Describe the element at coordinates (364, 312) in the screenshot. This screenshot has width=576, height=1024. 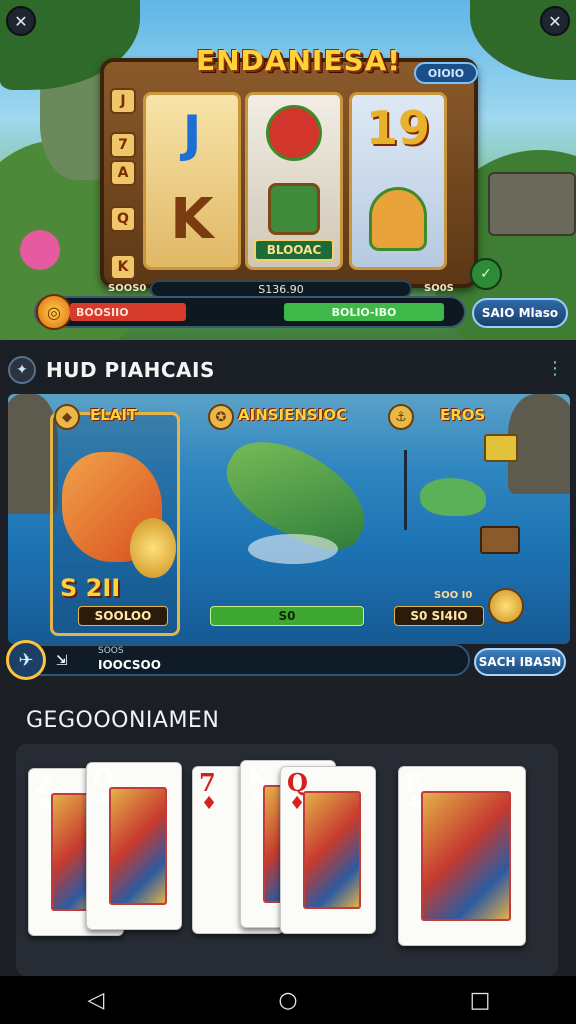
I see `bet-green-label: BOLIO-IBO` at that location.